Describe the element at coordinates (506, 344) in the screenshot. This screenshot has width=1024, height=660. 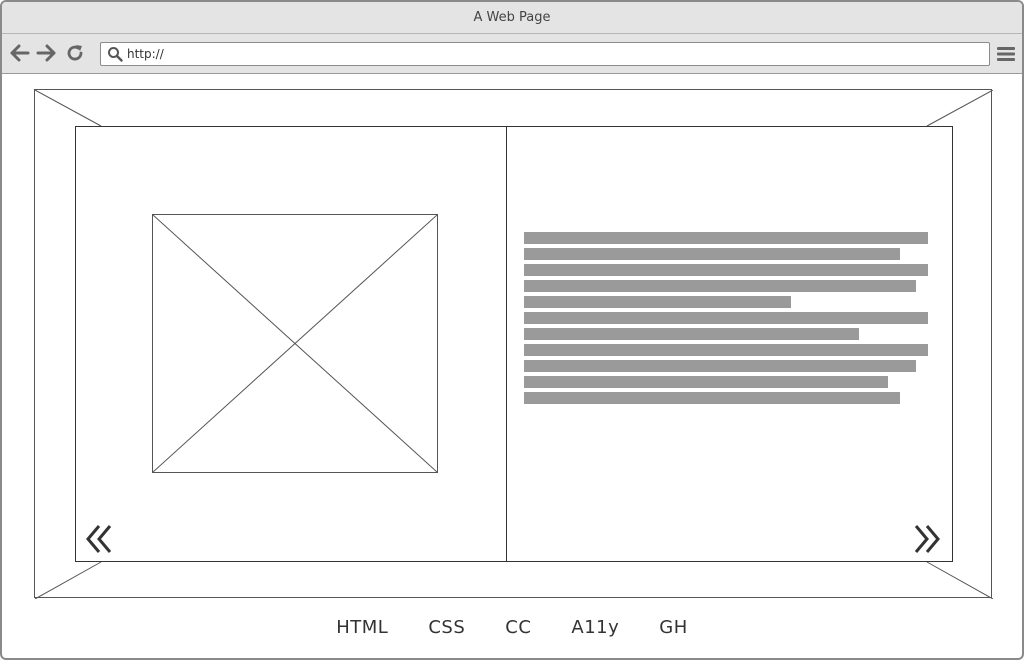
I see `slide-divider` at that location.